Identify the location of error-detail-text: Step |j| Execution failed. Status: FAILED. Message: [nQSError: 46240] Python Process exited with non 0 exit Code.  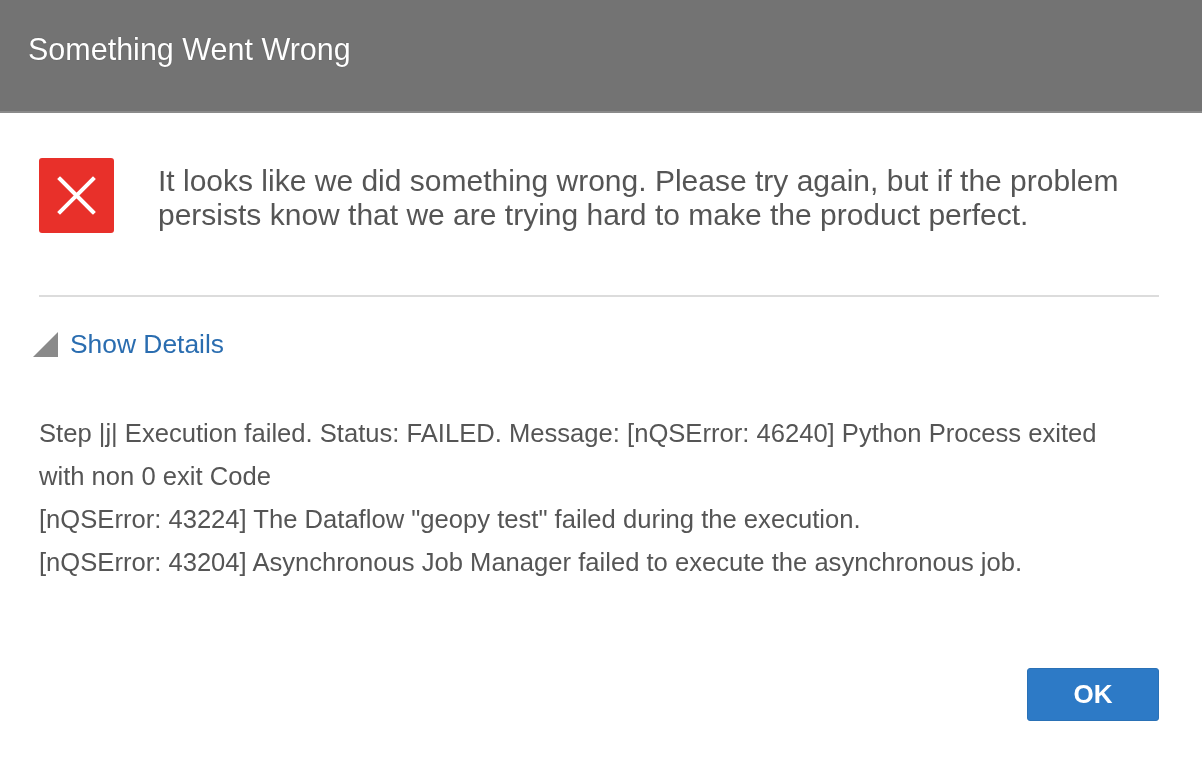
(568, 455).